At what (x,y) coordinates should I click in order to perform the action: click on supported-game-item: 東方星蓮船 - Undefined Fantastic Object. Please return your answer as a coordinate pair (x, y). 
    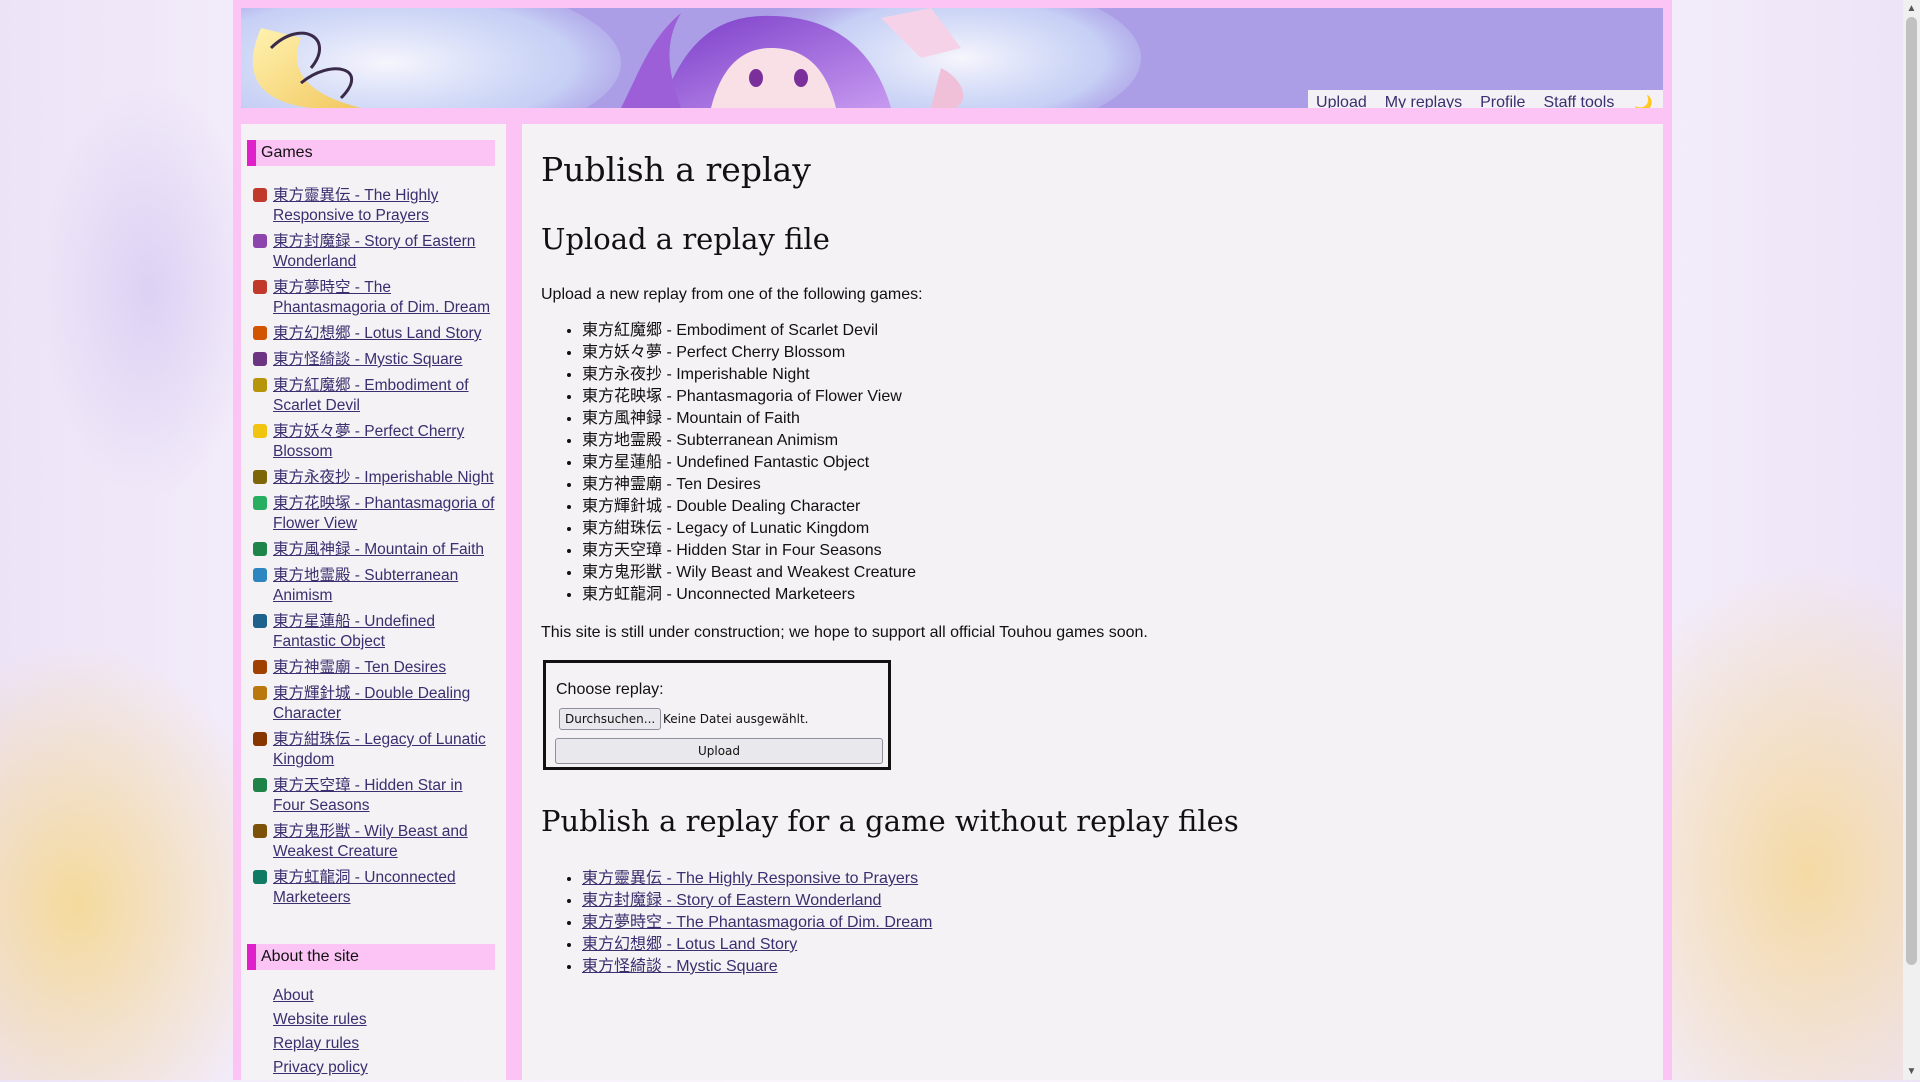
    Looking at the image, I should click on (749, 463).